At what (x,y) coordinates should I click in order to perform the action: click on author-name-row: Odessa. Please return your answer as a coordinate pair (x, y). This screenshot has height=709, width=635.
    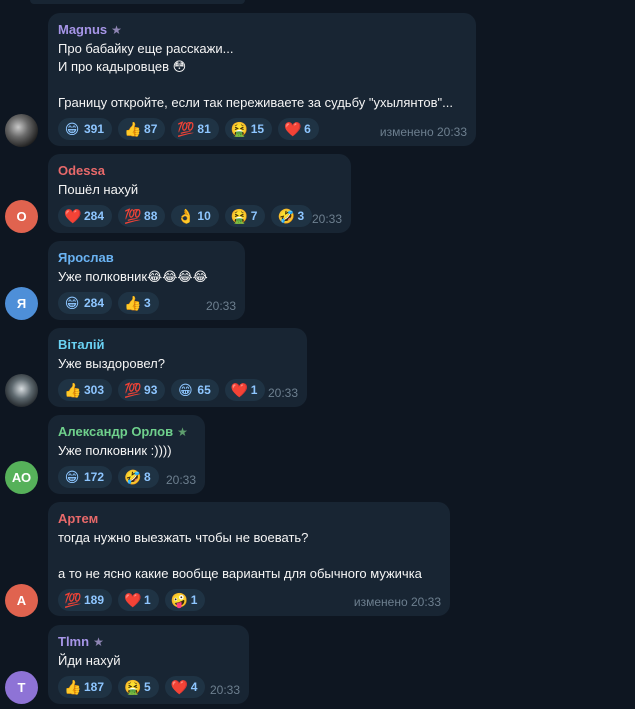
    Looking at the image, I should click on (199, 171).